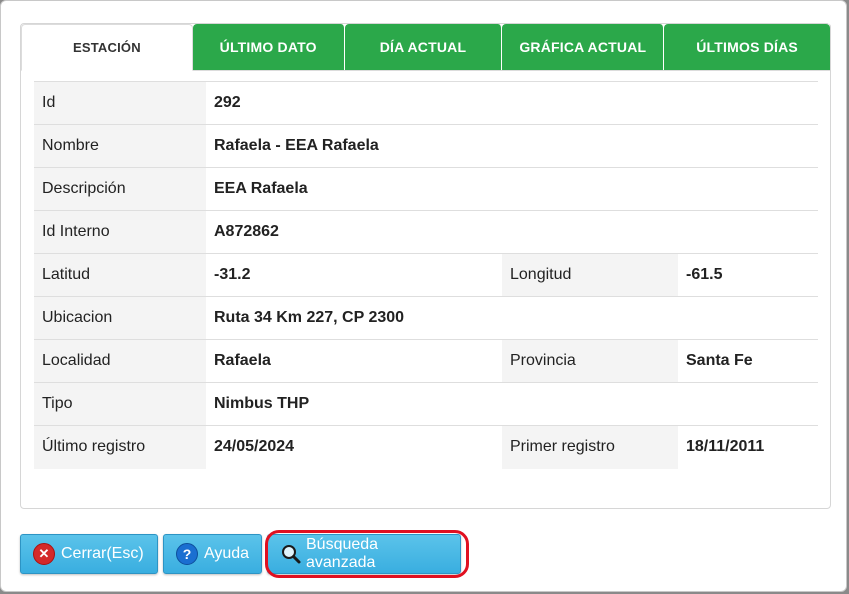  I want to click on row-label-secondary: Longitud, so click(590, 275).